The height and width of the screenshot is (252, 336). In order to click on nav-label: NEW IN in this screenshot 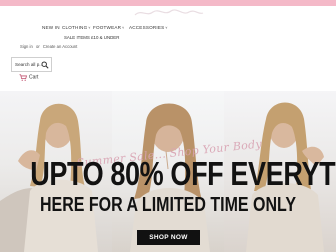, I will do `click(51, 27)`.